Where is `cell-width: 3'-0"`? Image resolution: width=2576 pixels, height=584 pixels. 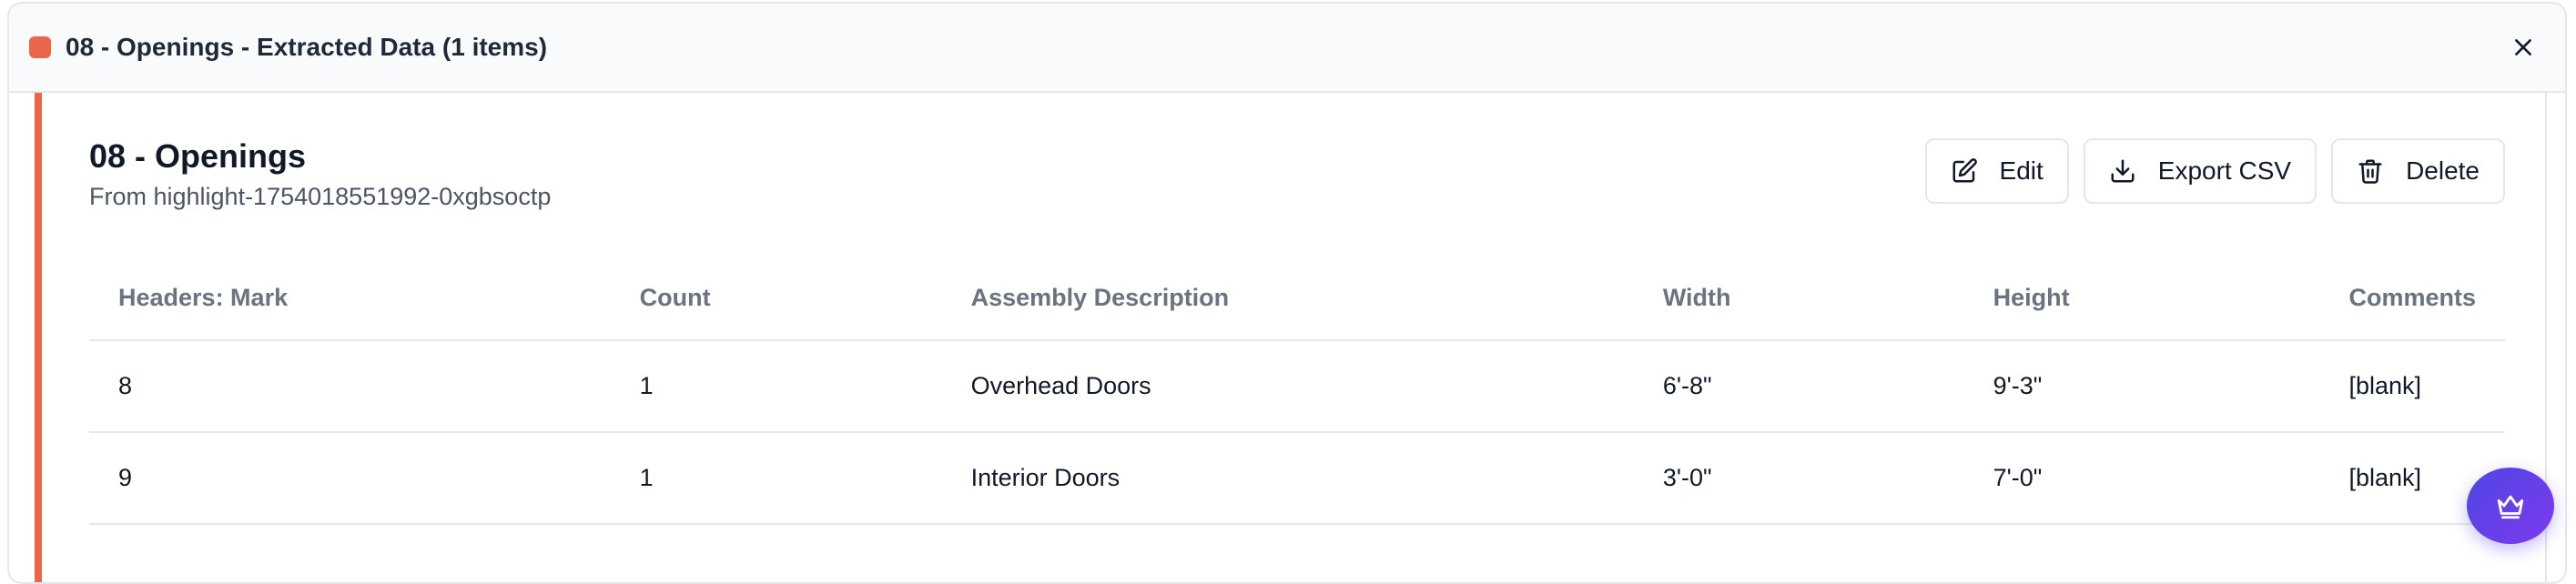
cell-width: 3'-0" is located at coordinates (1798, 479).